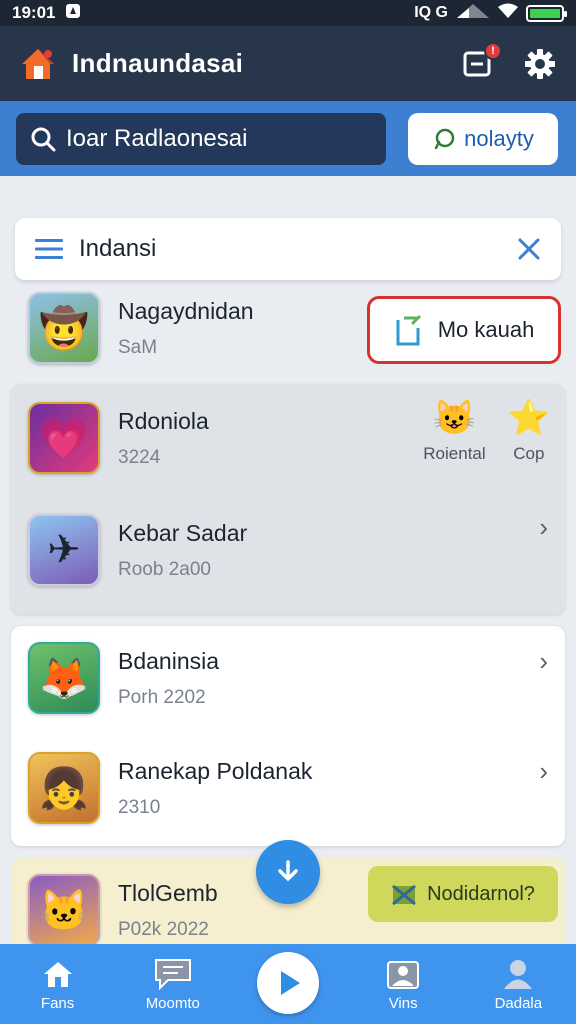  I want to click on item-title: Rdoniola, so click(163, 420).